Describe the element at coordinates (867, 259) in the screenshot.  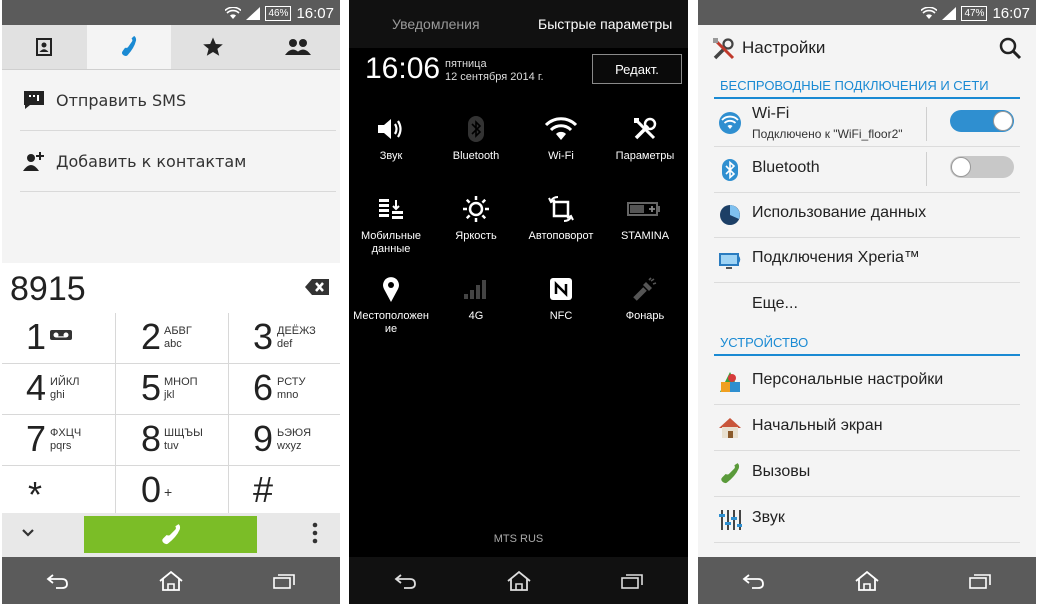
I see `xperia-connections-row: Подключения Xperia™` at that location.